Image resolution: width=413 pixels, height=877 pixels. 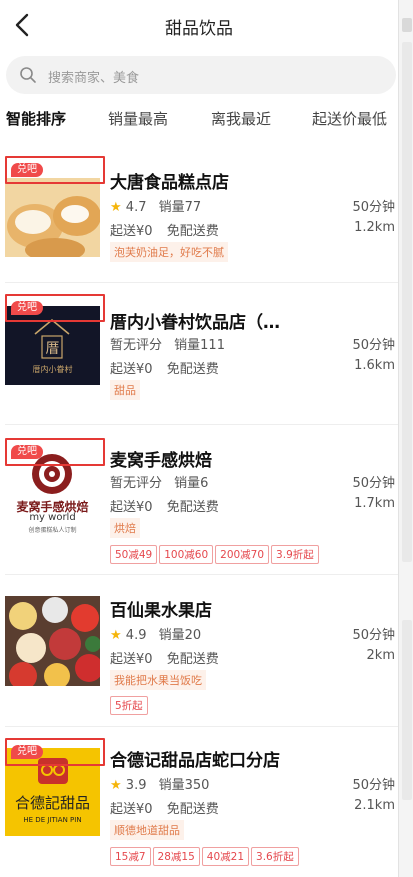 I want to click on shop-rating-sales: ★ 4.9 销量20, so click(x=155, y=633).